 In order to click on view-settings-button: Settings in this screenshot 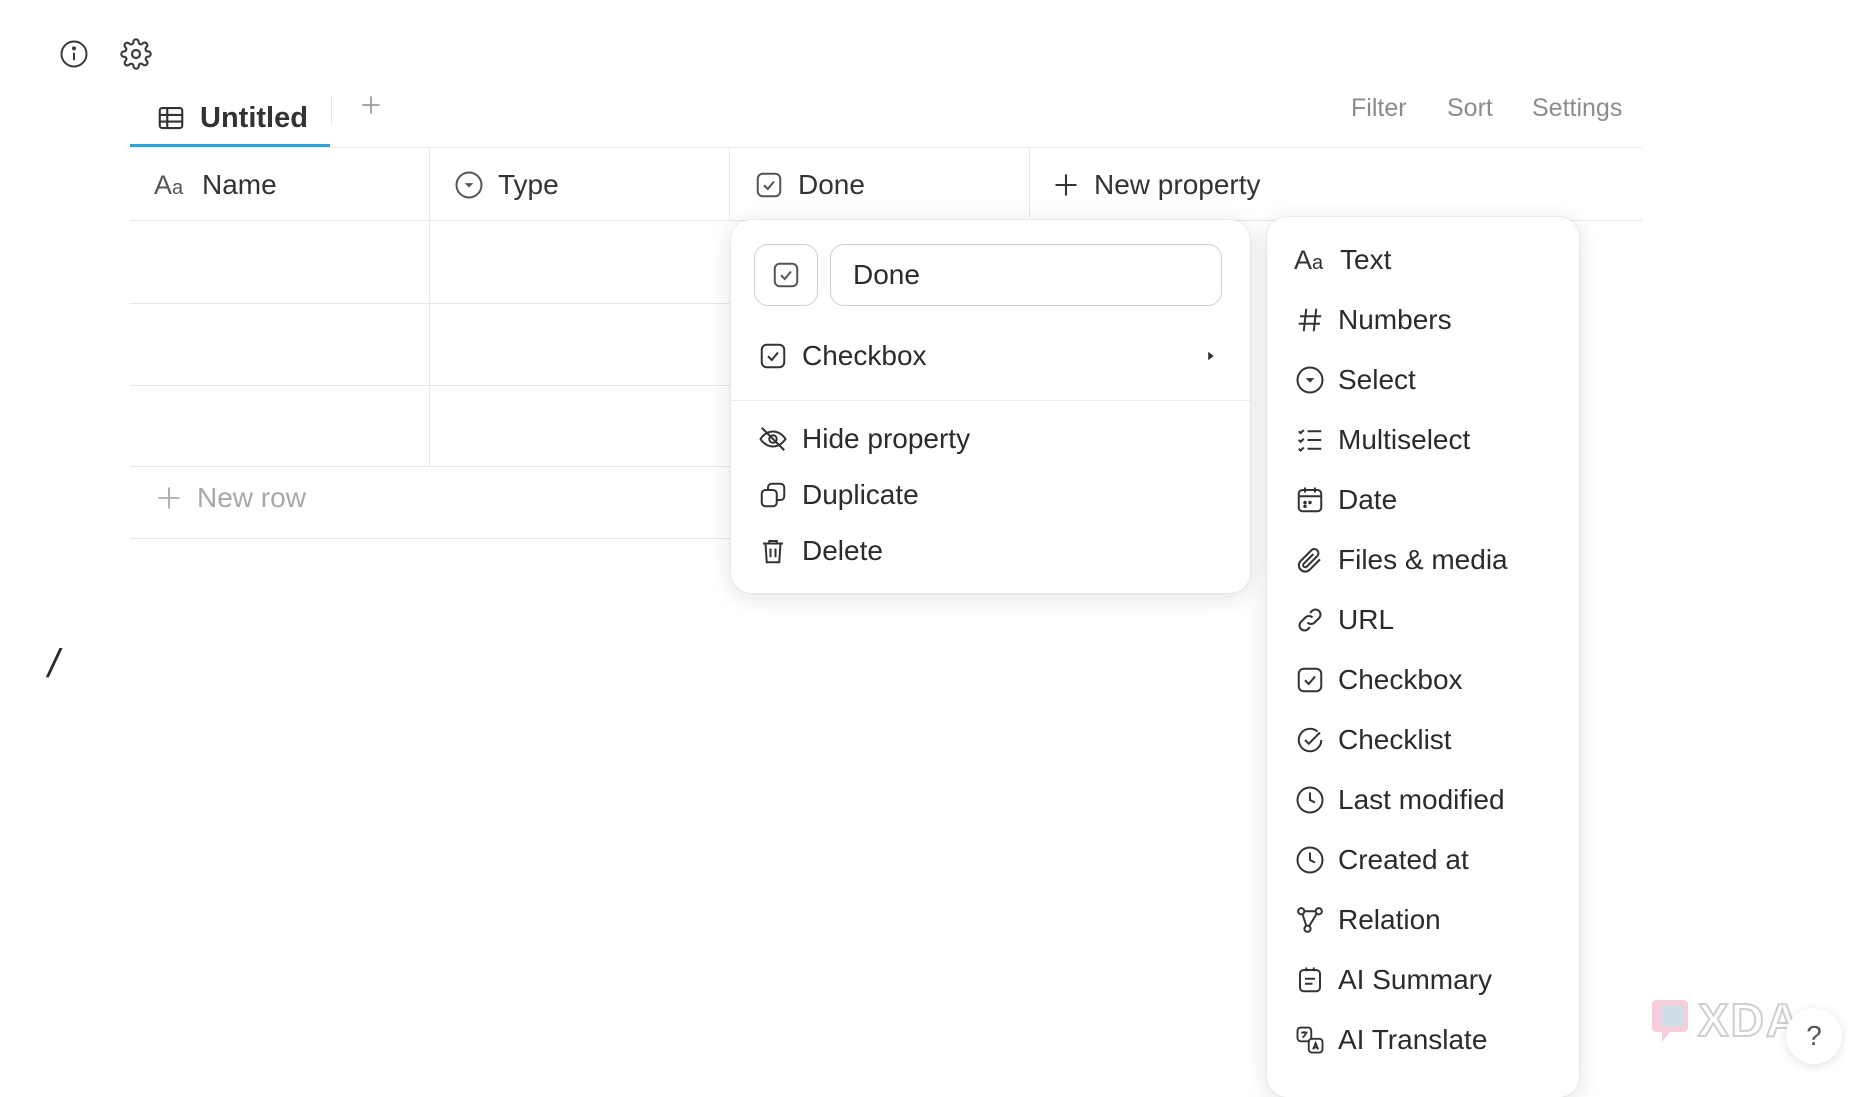, I will do `click(1577, 108)`.